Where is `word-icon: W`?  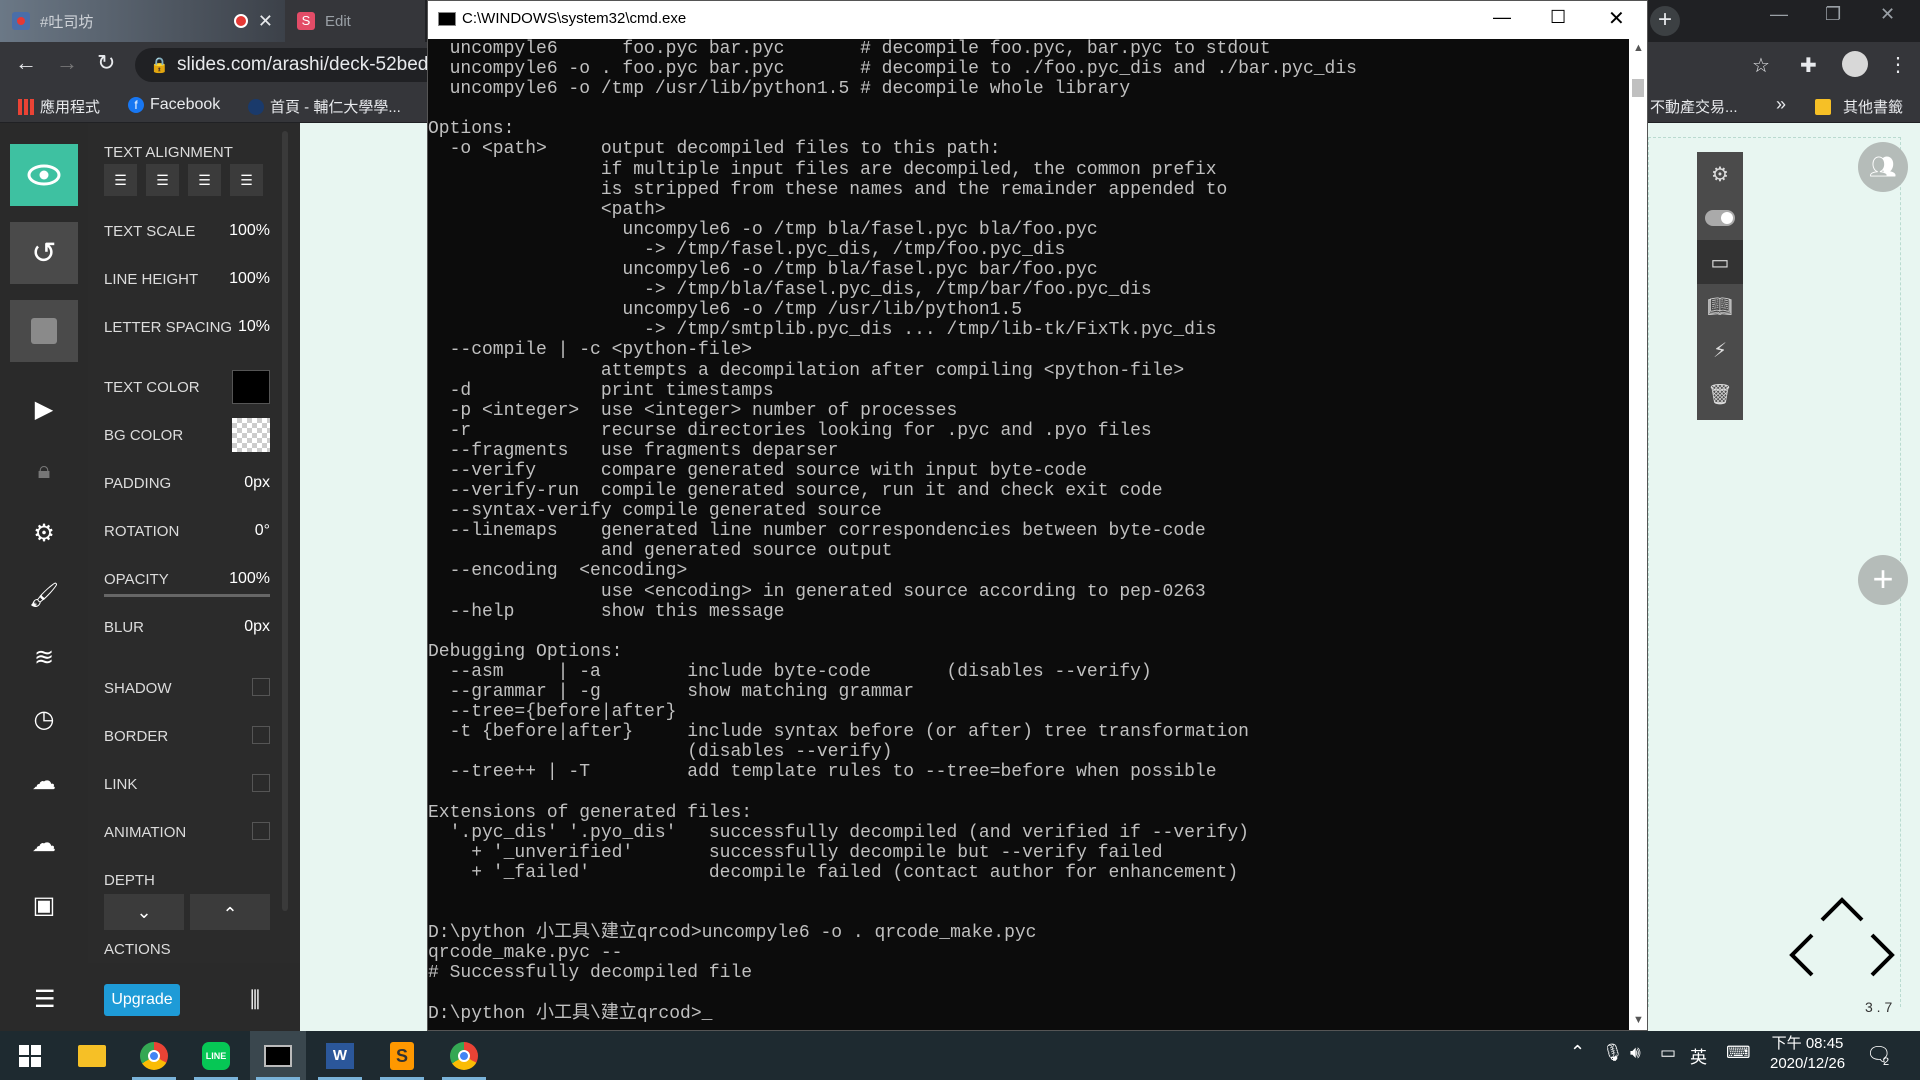
word-icon: W is located at coordinates (340, 1055).